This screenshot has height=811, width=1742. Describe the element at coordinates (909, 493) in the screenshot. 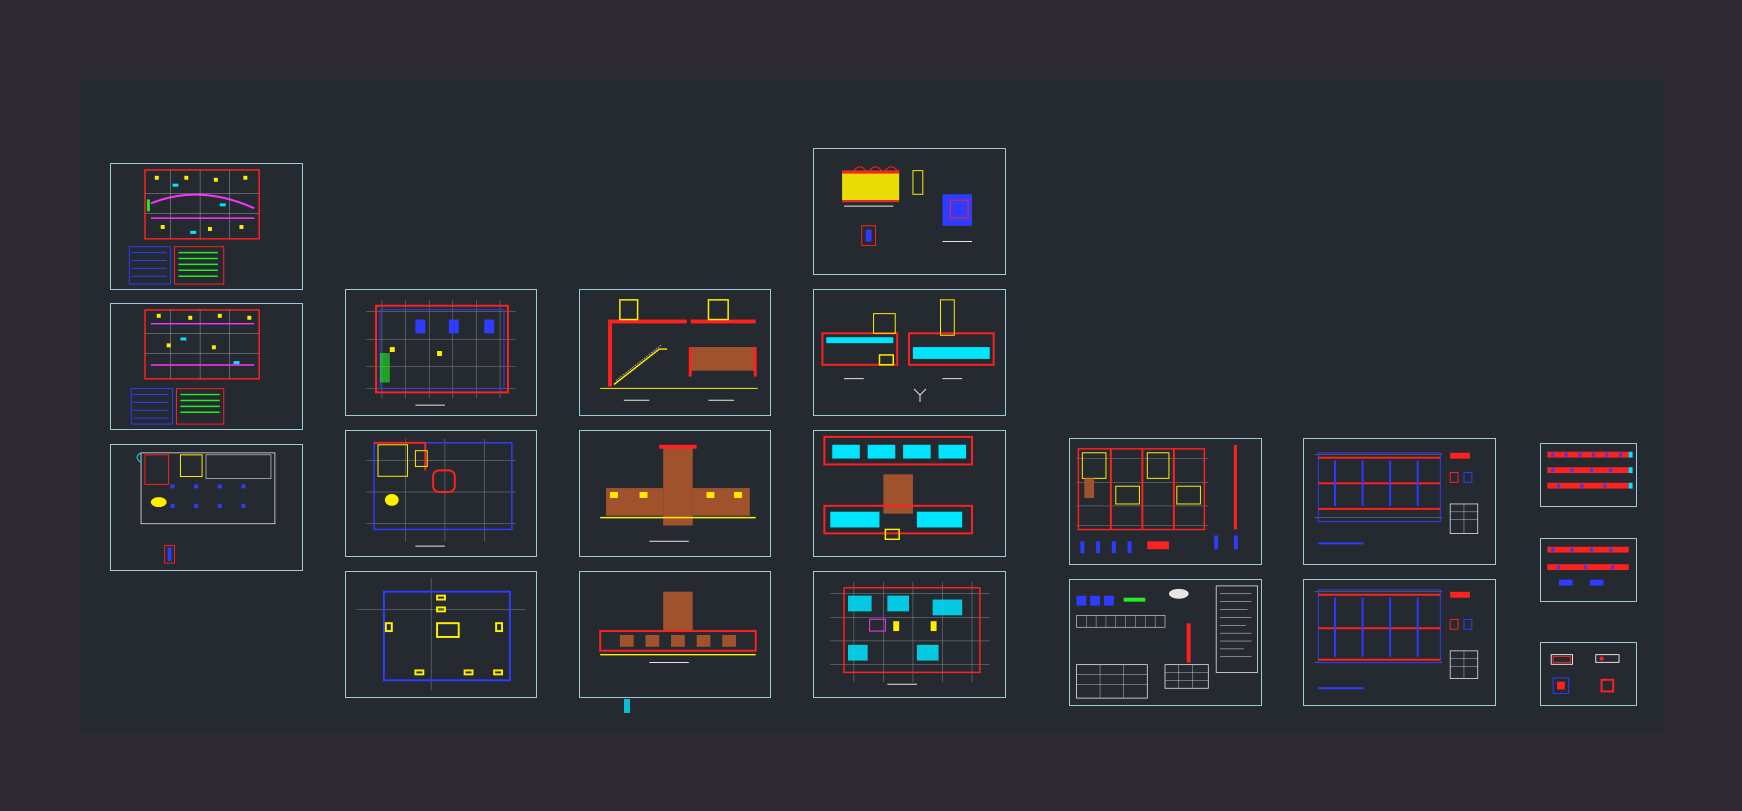

I see `sheet-elevations-cyan` at that location.